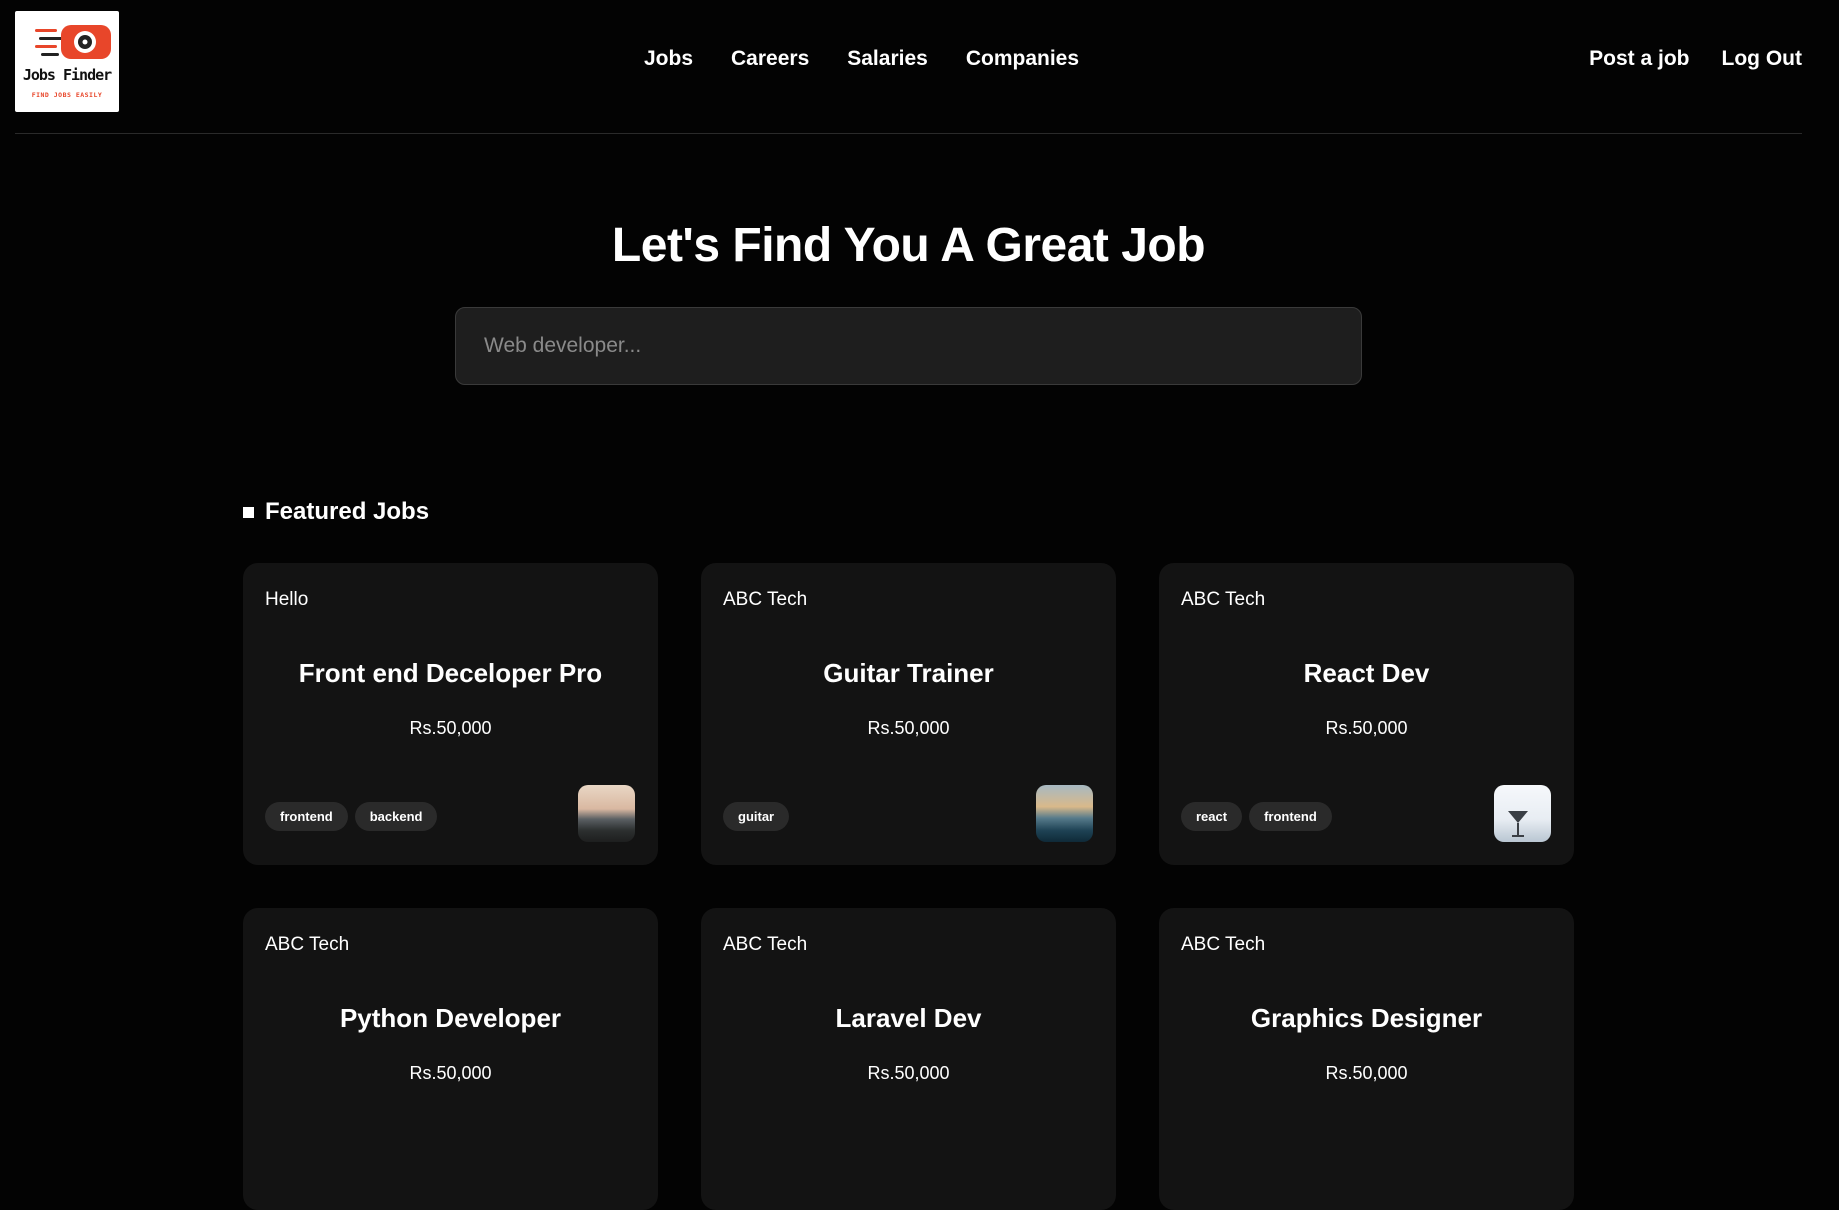 This screenshot has width=1839, height=1210. What do you see at coordinates (287, 599) in the screenshot?
I see `job-company: Hello` at bounding box center [287, 599].